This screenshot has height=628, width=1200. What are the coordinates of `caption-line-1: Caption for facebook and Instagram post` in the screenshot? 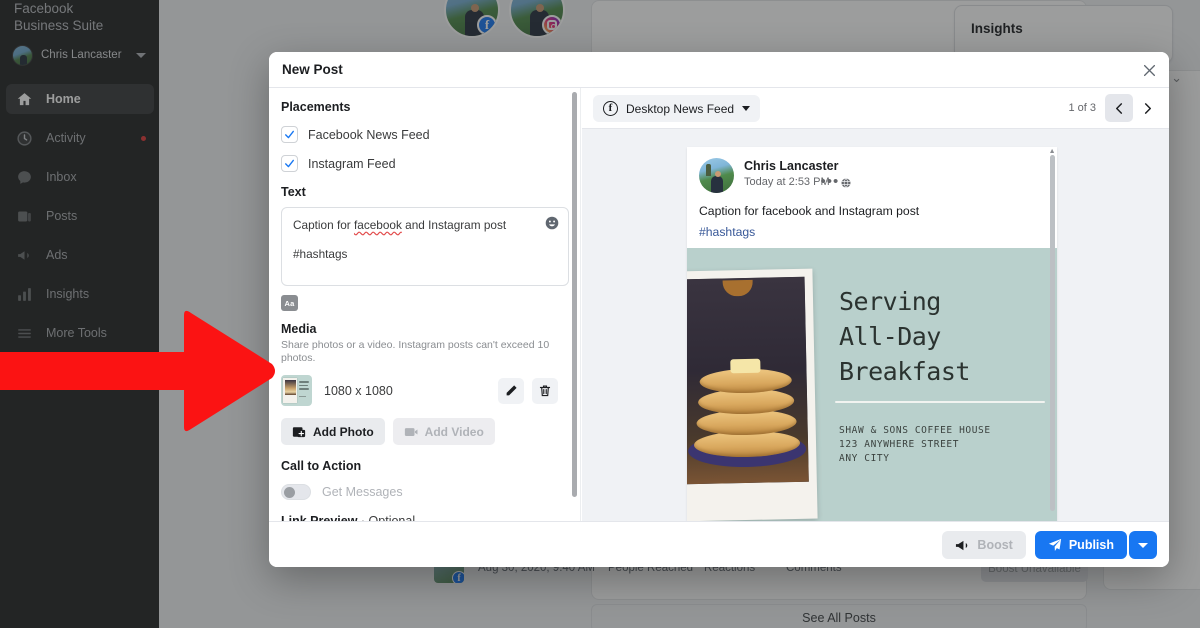 It's located at (399, 225).